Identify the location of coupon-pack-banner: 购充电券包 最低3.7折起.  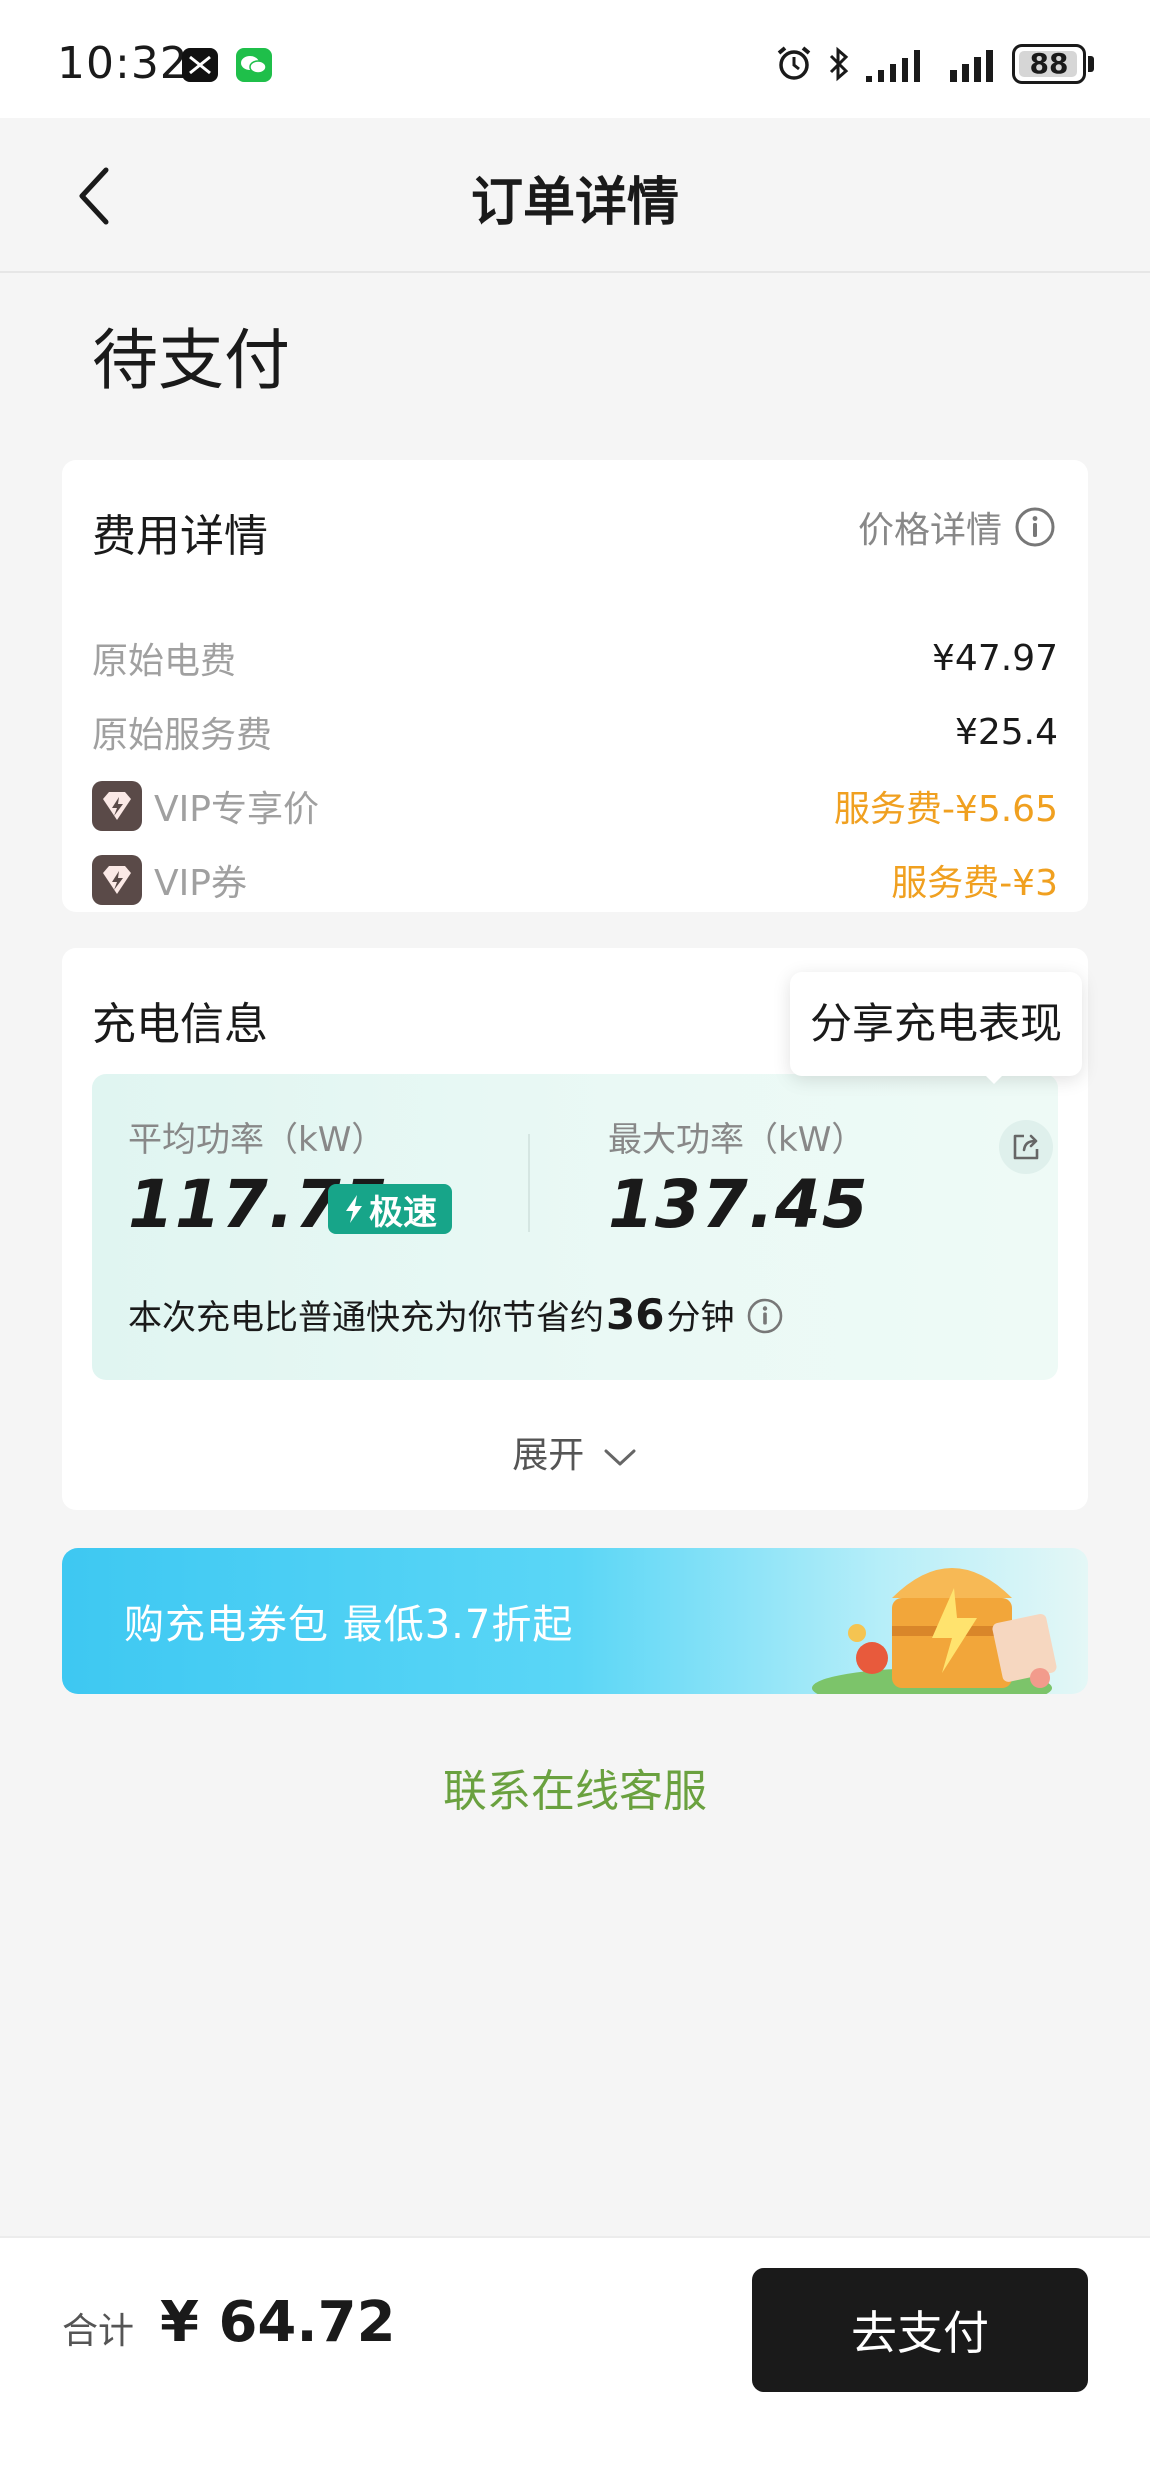
(575, 1621).